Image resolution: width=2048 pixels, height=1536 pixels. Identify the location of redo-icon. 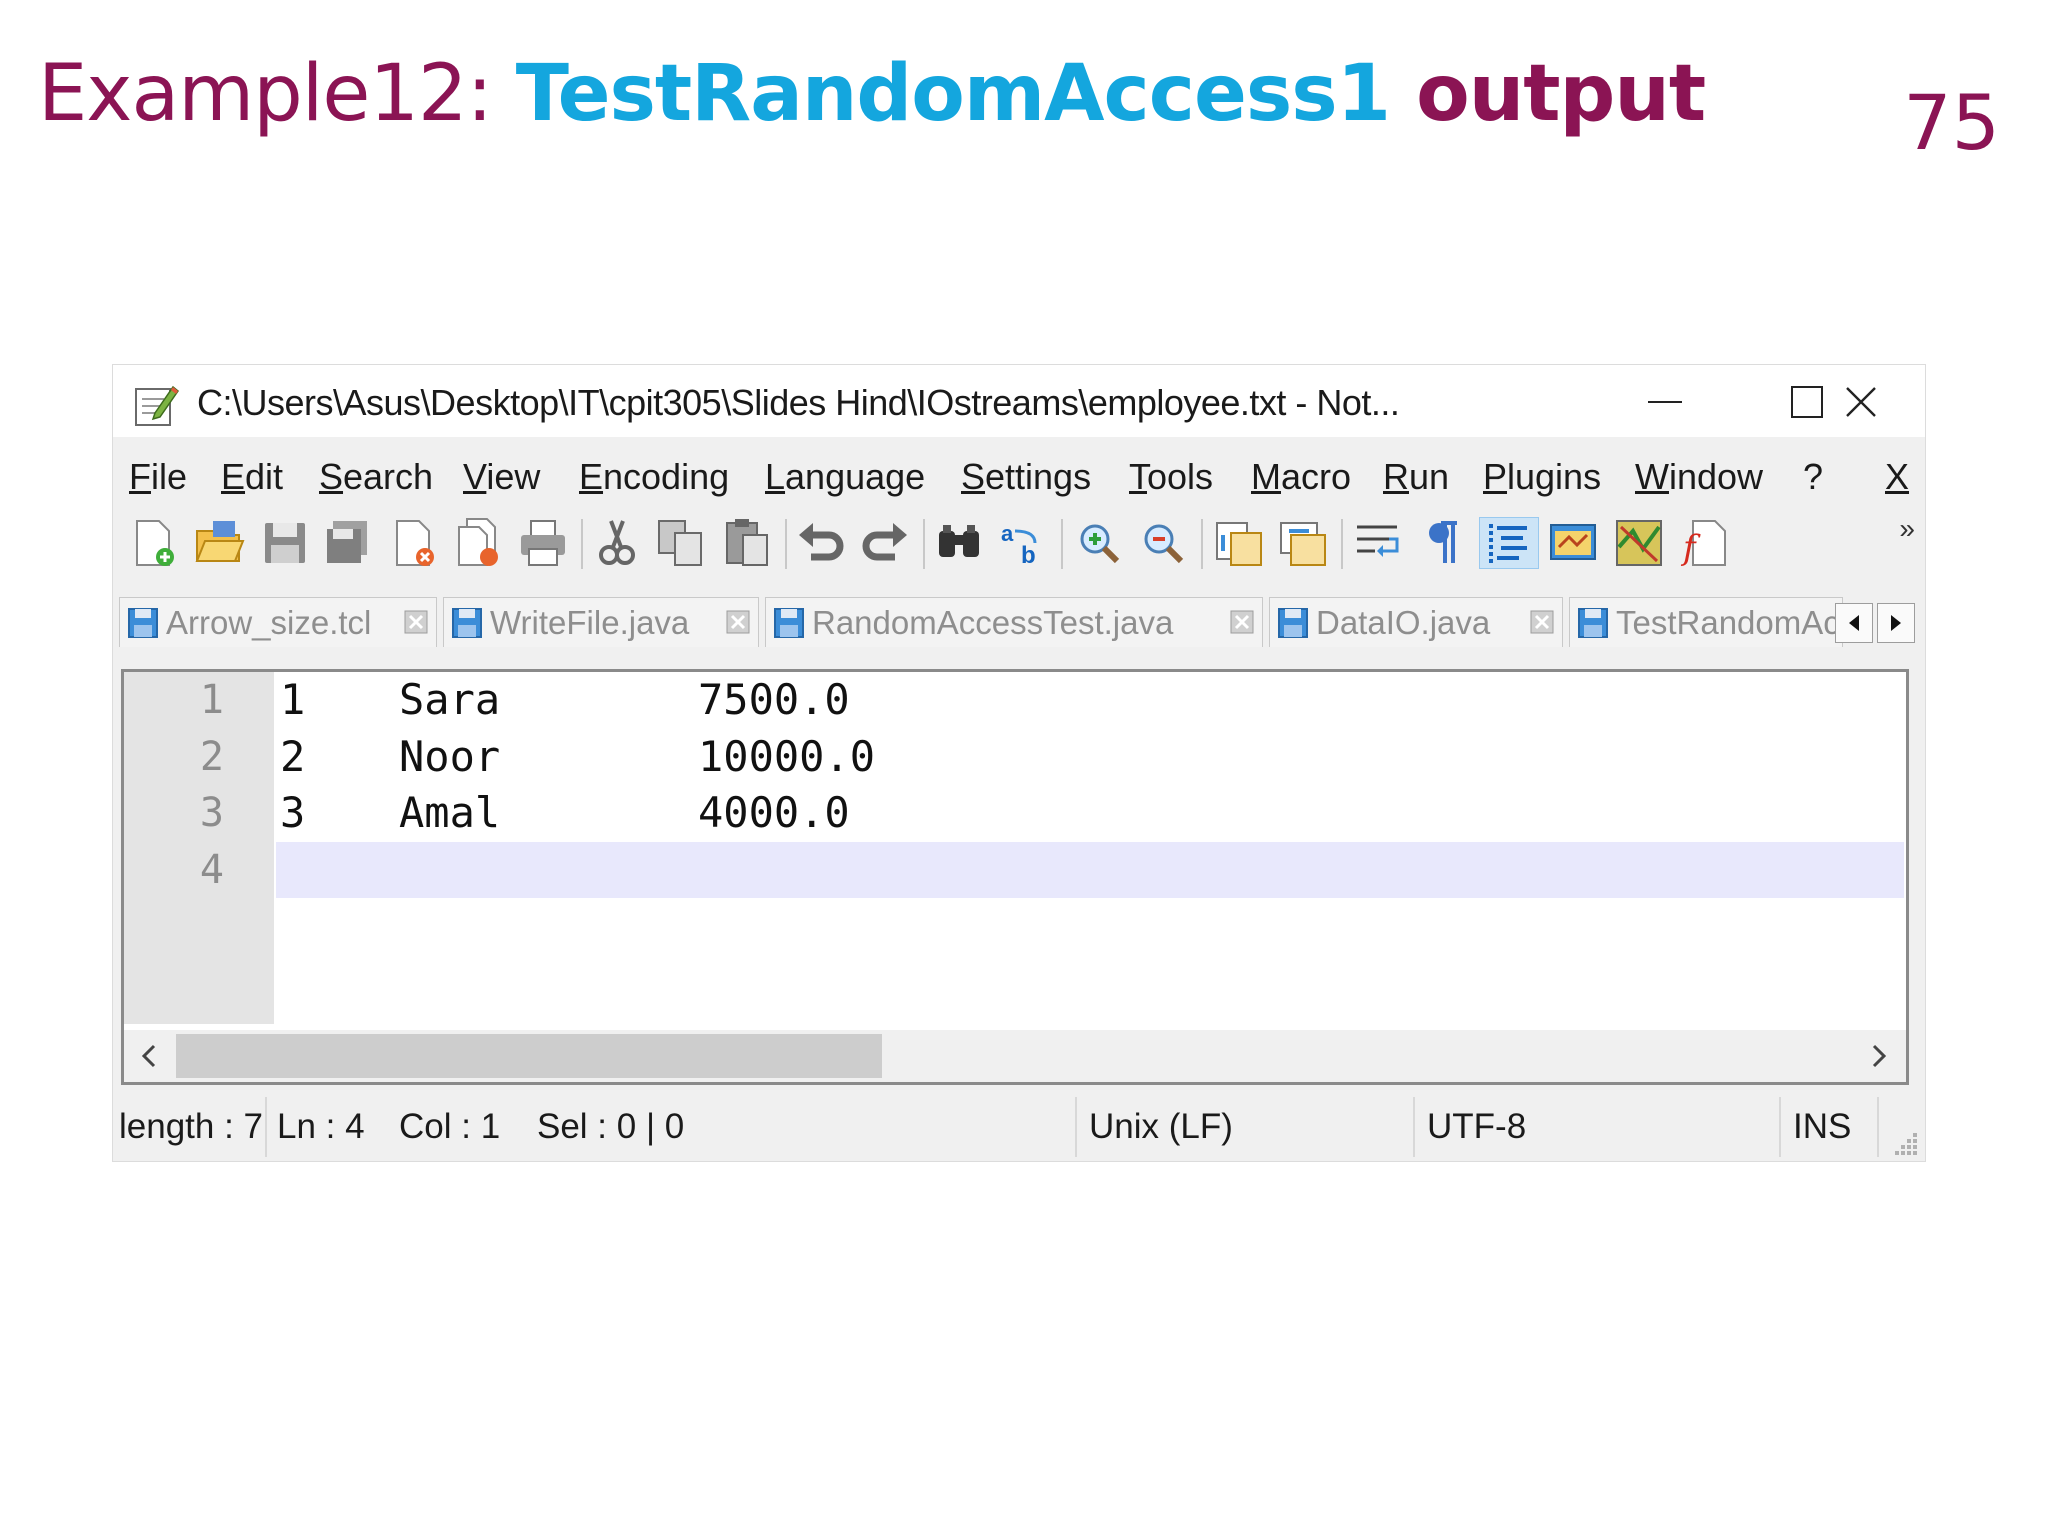
(884, 542).